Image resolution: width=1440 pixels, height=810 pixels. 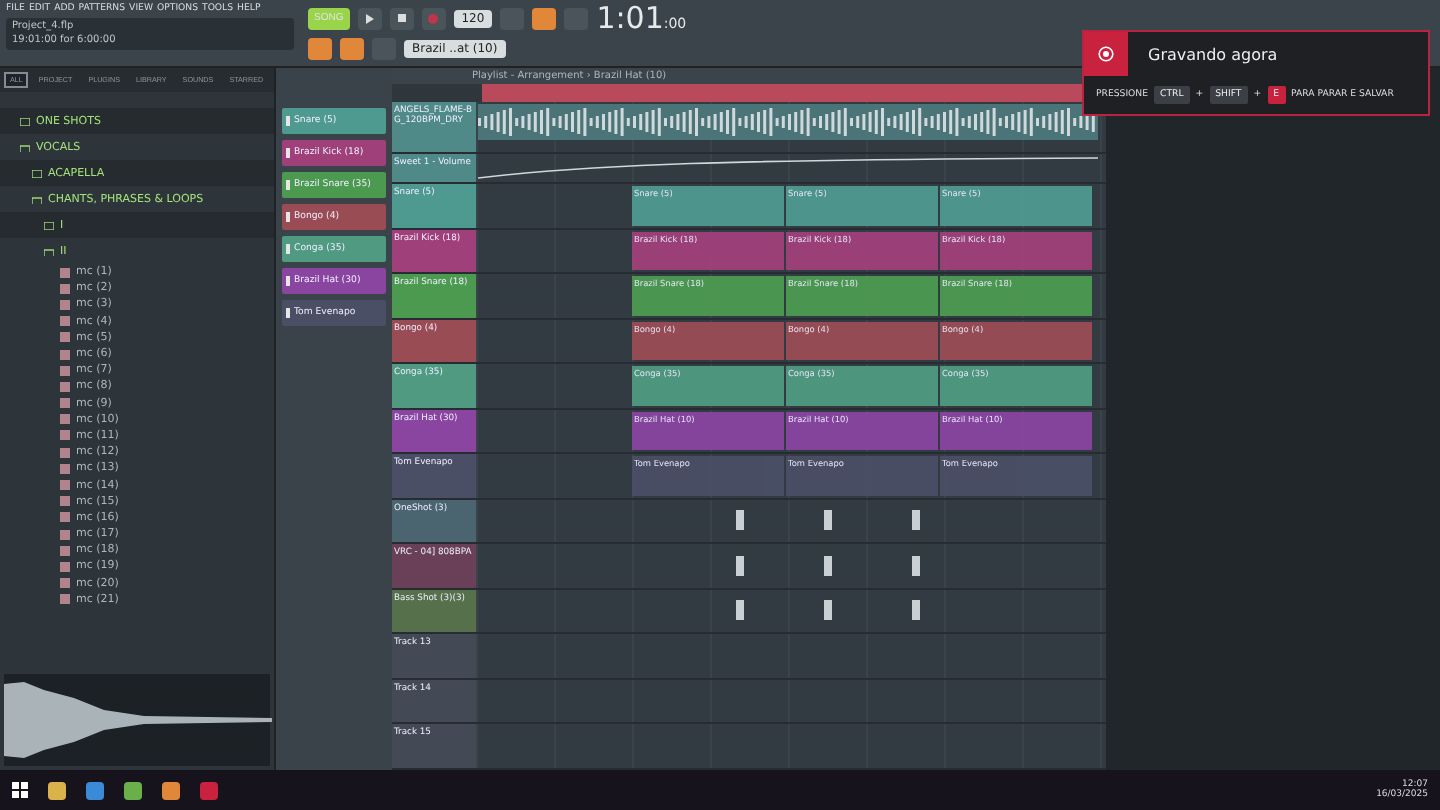 I want to click on stop-button, so click(x=401, y=18).